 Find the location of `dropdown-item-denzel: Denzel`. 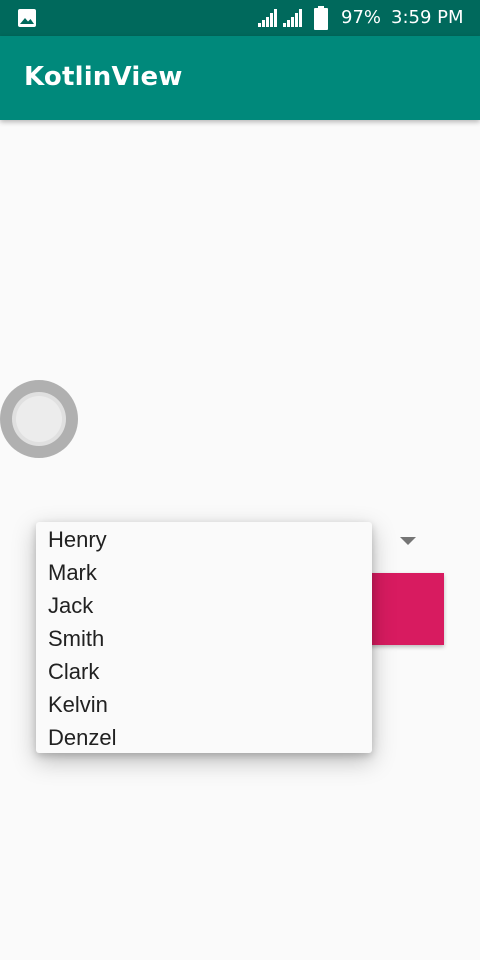

dropdown-item-denzel: Denzel is located at coordinates (204, 737).